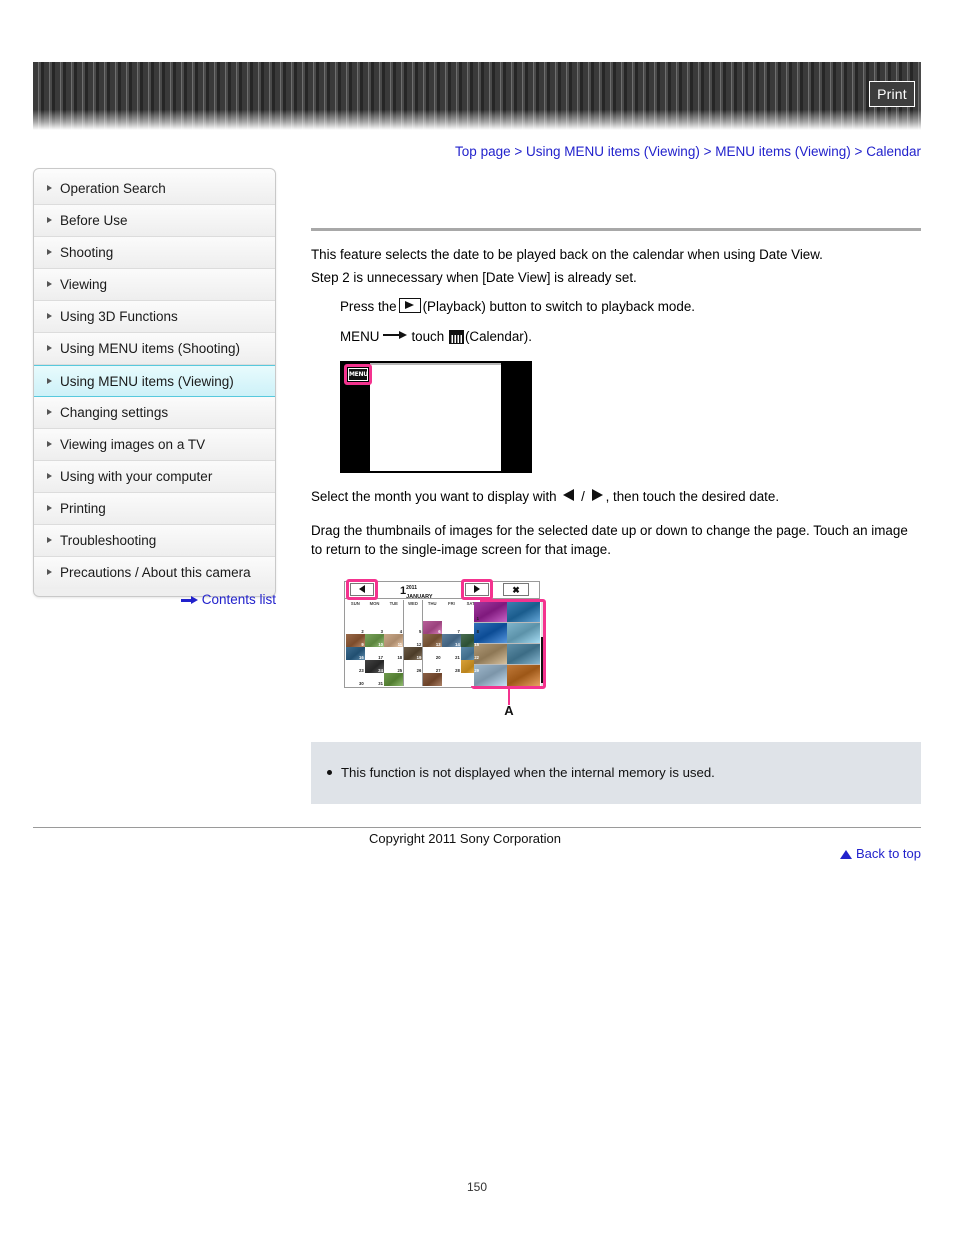  Describe the element at coordinates (362, 644) in the screenshot. I see `calendar-day-number: 9` at that location.